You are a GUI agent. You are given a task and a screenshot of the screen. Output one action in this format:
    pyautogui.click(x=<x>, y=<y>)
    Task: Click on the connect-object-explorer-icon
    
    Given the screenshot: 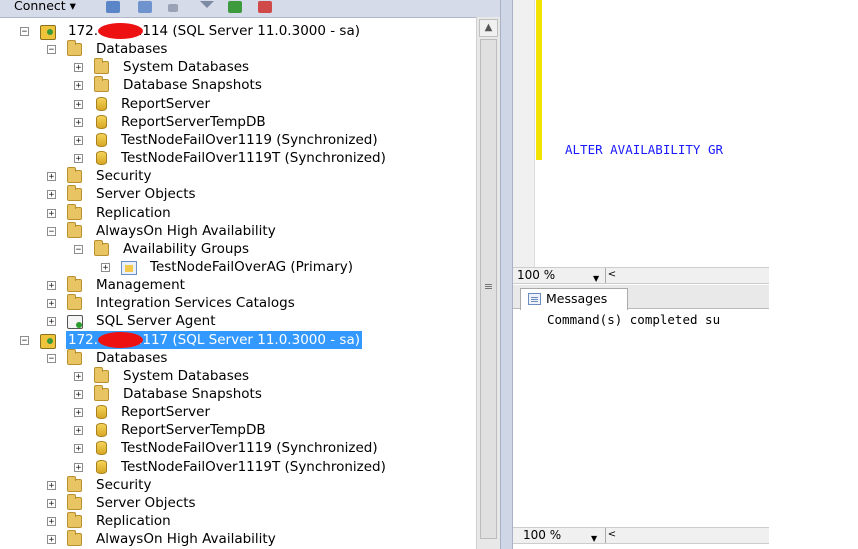 What is the action you would take?
    pyautogui.click(x=113, y=7)
    